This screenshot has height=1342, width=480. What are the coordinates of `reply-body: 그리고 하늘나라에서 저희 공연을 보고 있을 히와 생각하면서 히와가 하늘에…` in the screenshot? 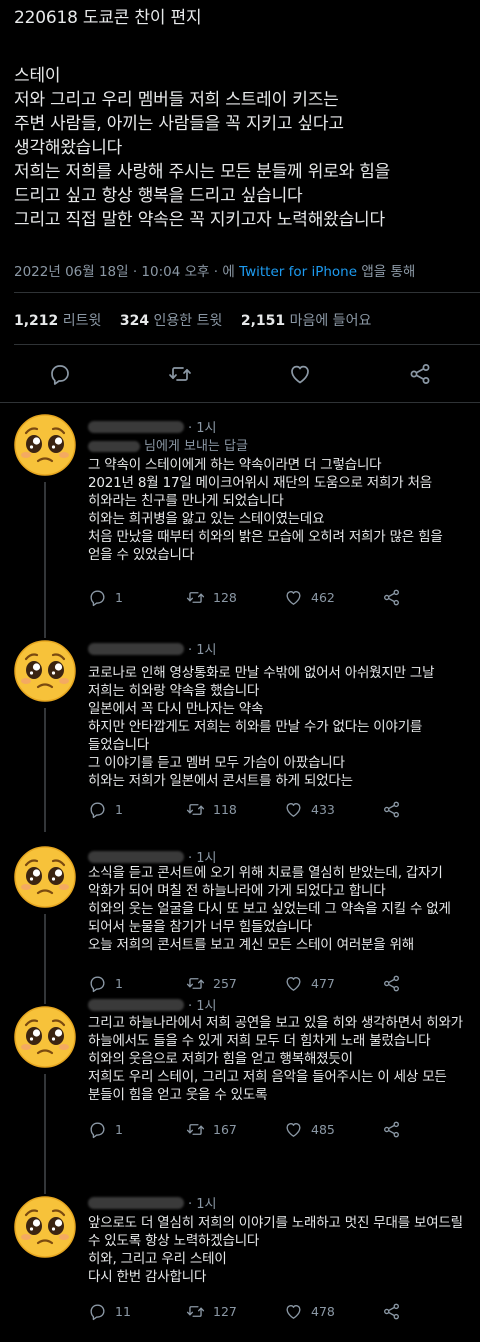 It's located at (279, 1059).